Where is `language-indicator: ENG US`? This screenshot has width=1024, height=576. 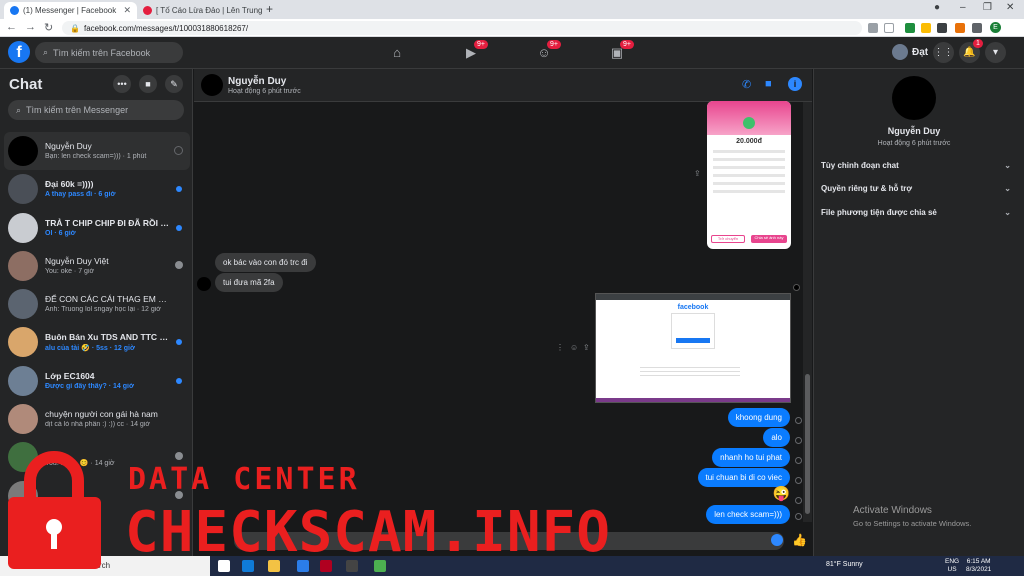 language-indicator: ENG US is located at coordinates (952, 566).